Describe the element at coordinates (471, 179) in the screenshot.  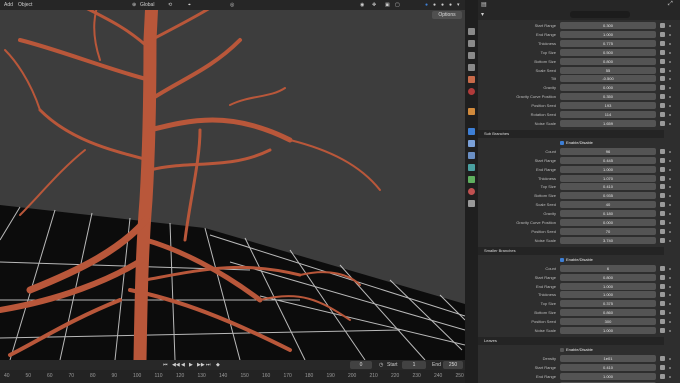
I see `data-tab-icon` at that location.